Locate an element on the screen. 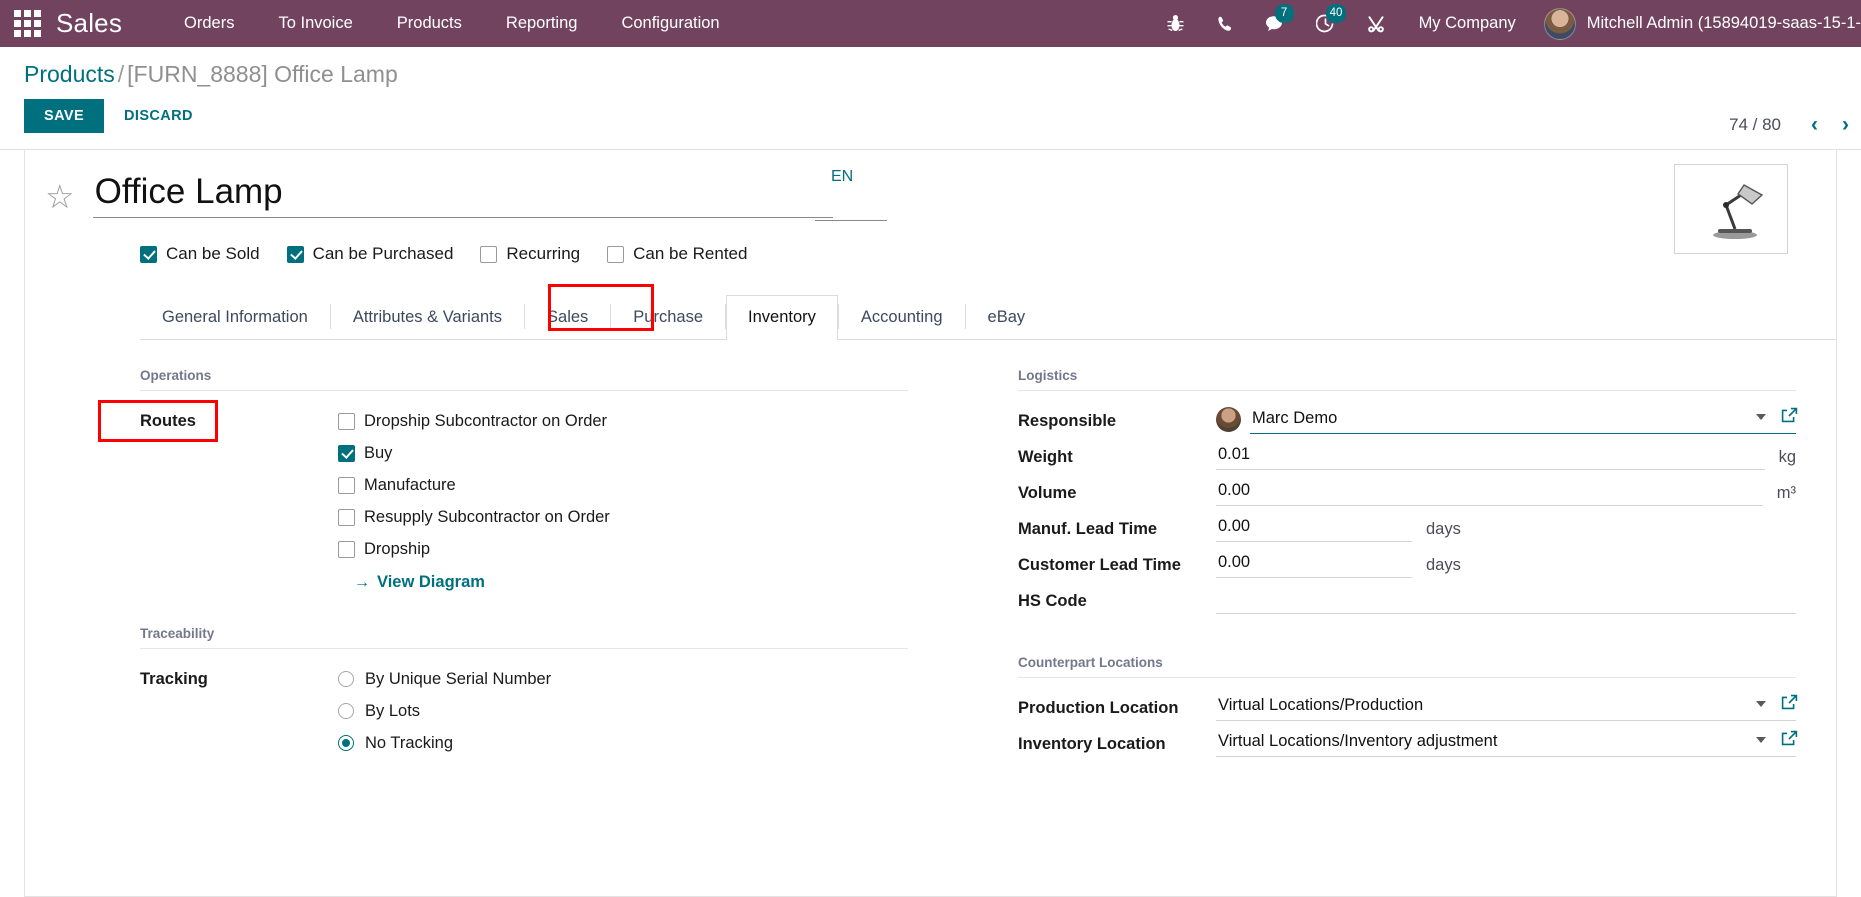 Image resolution: width=1861 pixels, height=897 pixels. checkbox-can-be-rented: Can be Rented is located at coordinates (677, 254).